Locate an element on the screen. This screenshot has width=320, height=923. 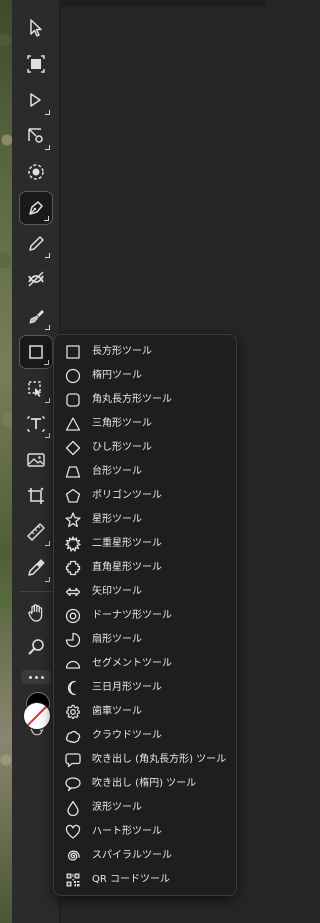
flyout-item: 涙形ツール is located at coordinates (145, 808).